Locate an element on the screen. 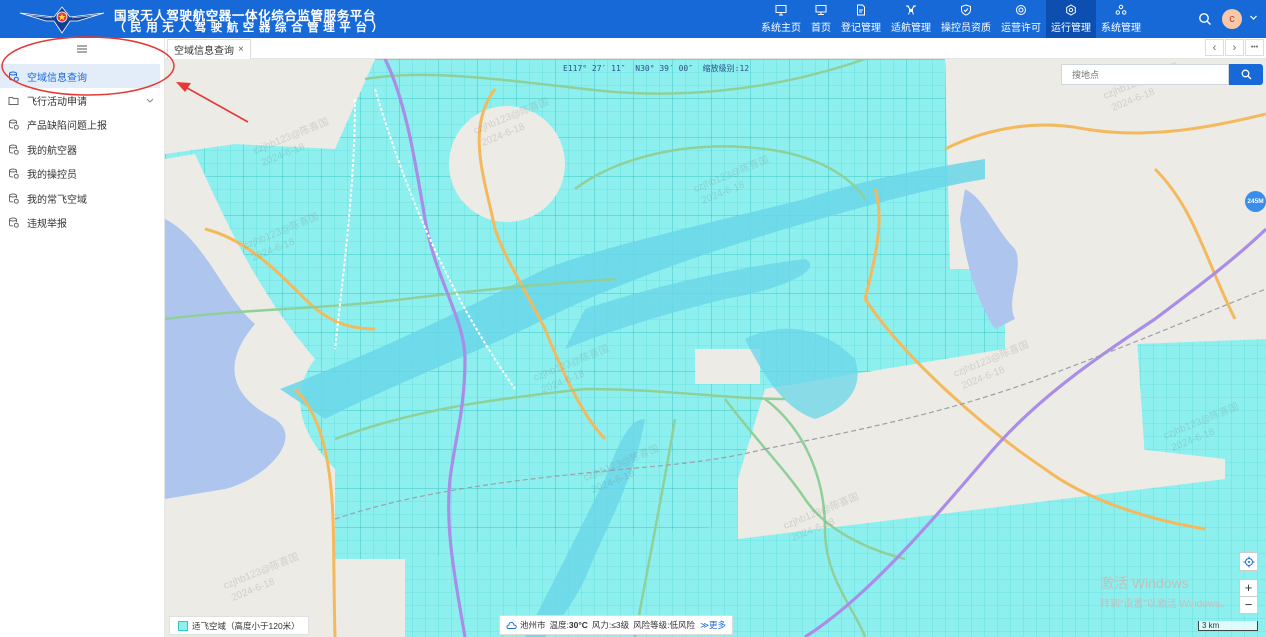 The width and height of the screenshot is (1266, 637). nav-item-operation-management: 运行管理 is located at coordinates (1071, 19).